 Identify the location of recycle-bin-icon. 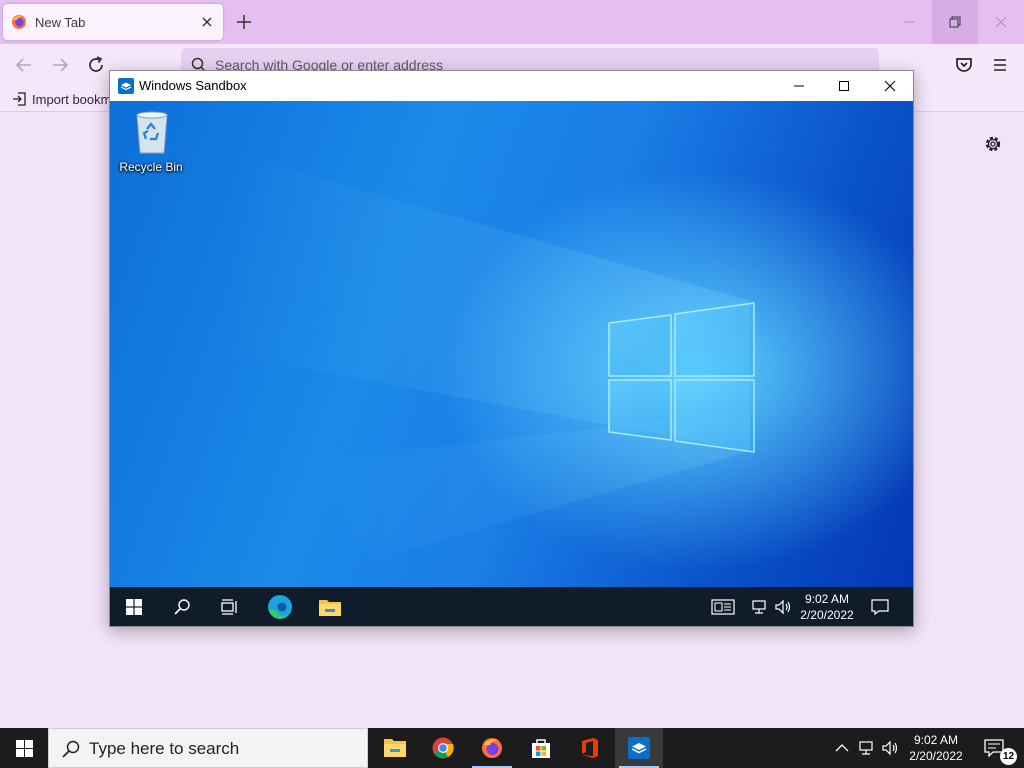
(152, 132).